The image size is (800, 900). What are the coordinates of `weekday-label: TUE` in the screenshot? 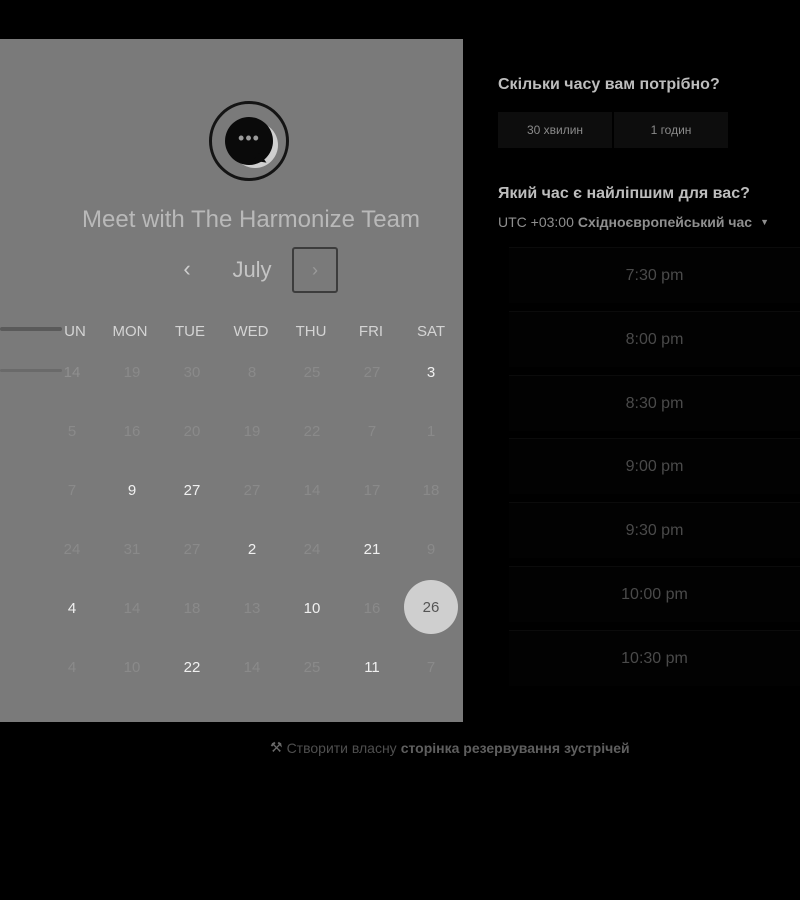 It's located at (190, 331).